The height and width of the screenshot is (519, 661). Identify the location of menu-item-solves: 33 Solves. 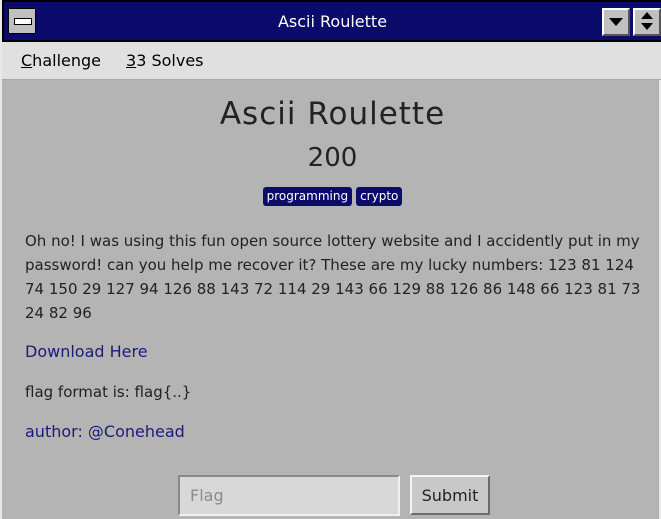
(165, 61).